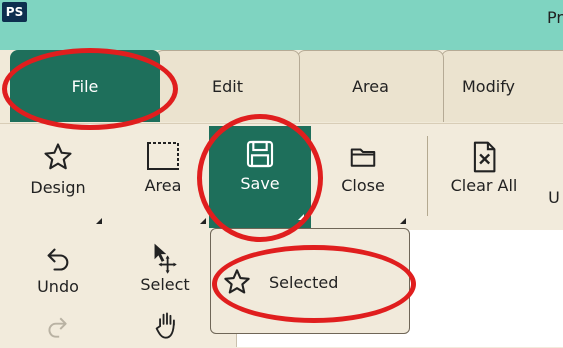  I want to click on design-label: Design, so click(58, 187).